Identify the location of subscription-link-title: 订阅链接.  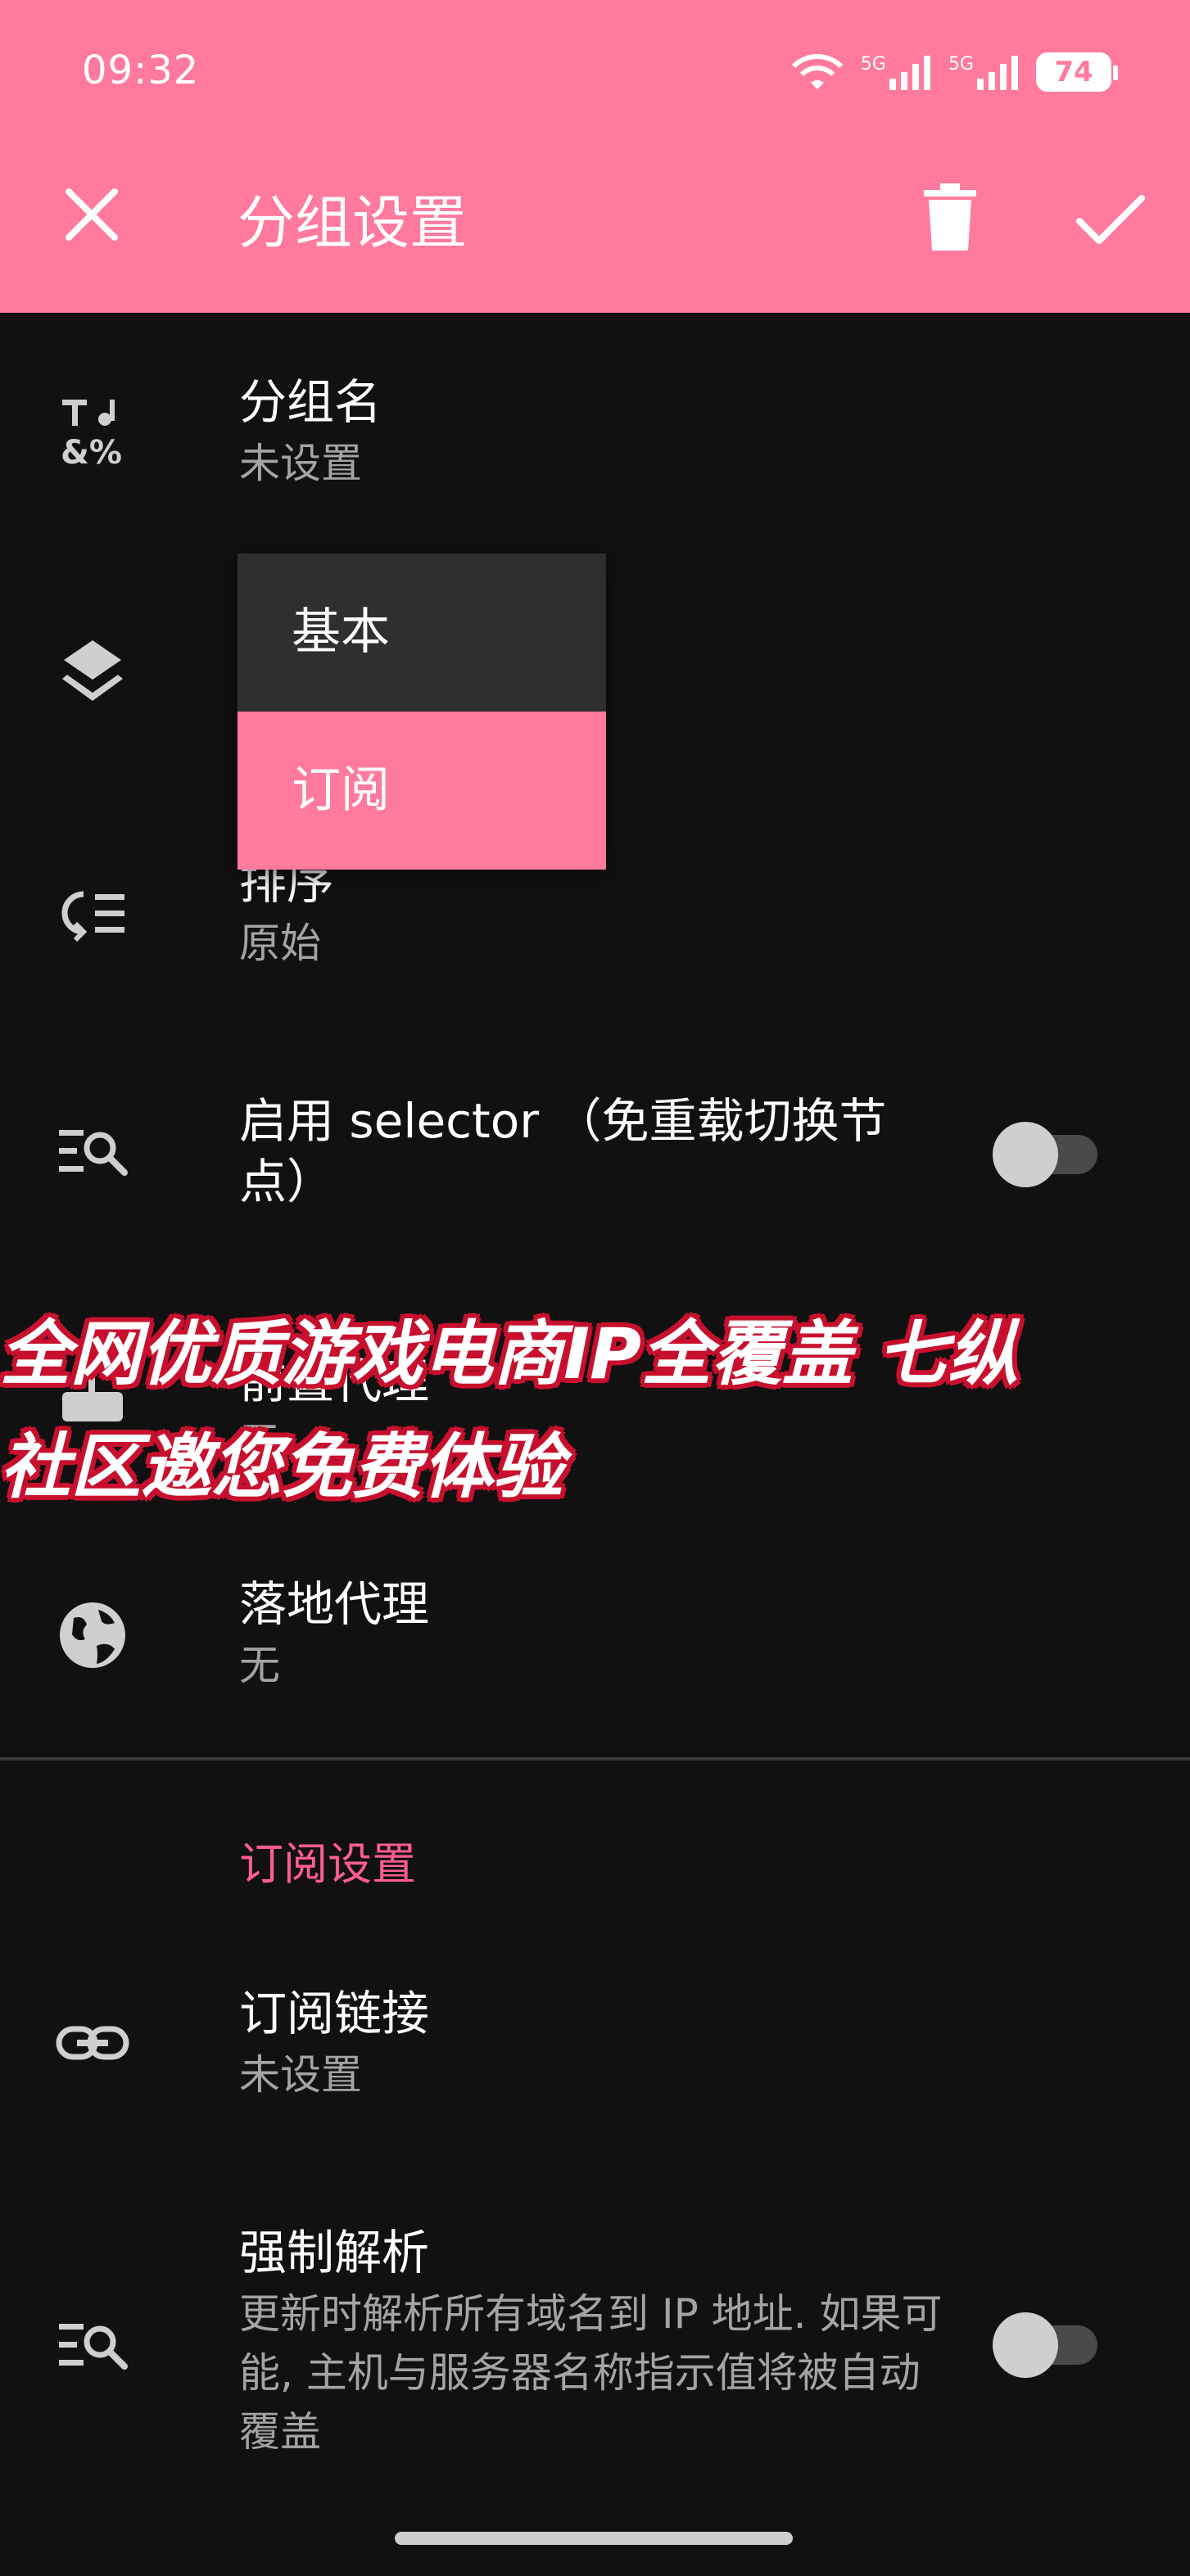
(335, 2013).